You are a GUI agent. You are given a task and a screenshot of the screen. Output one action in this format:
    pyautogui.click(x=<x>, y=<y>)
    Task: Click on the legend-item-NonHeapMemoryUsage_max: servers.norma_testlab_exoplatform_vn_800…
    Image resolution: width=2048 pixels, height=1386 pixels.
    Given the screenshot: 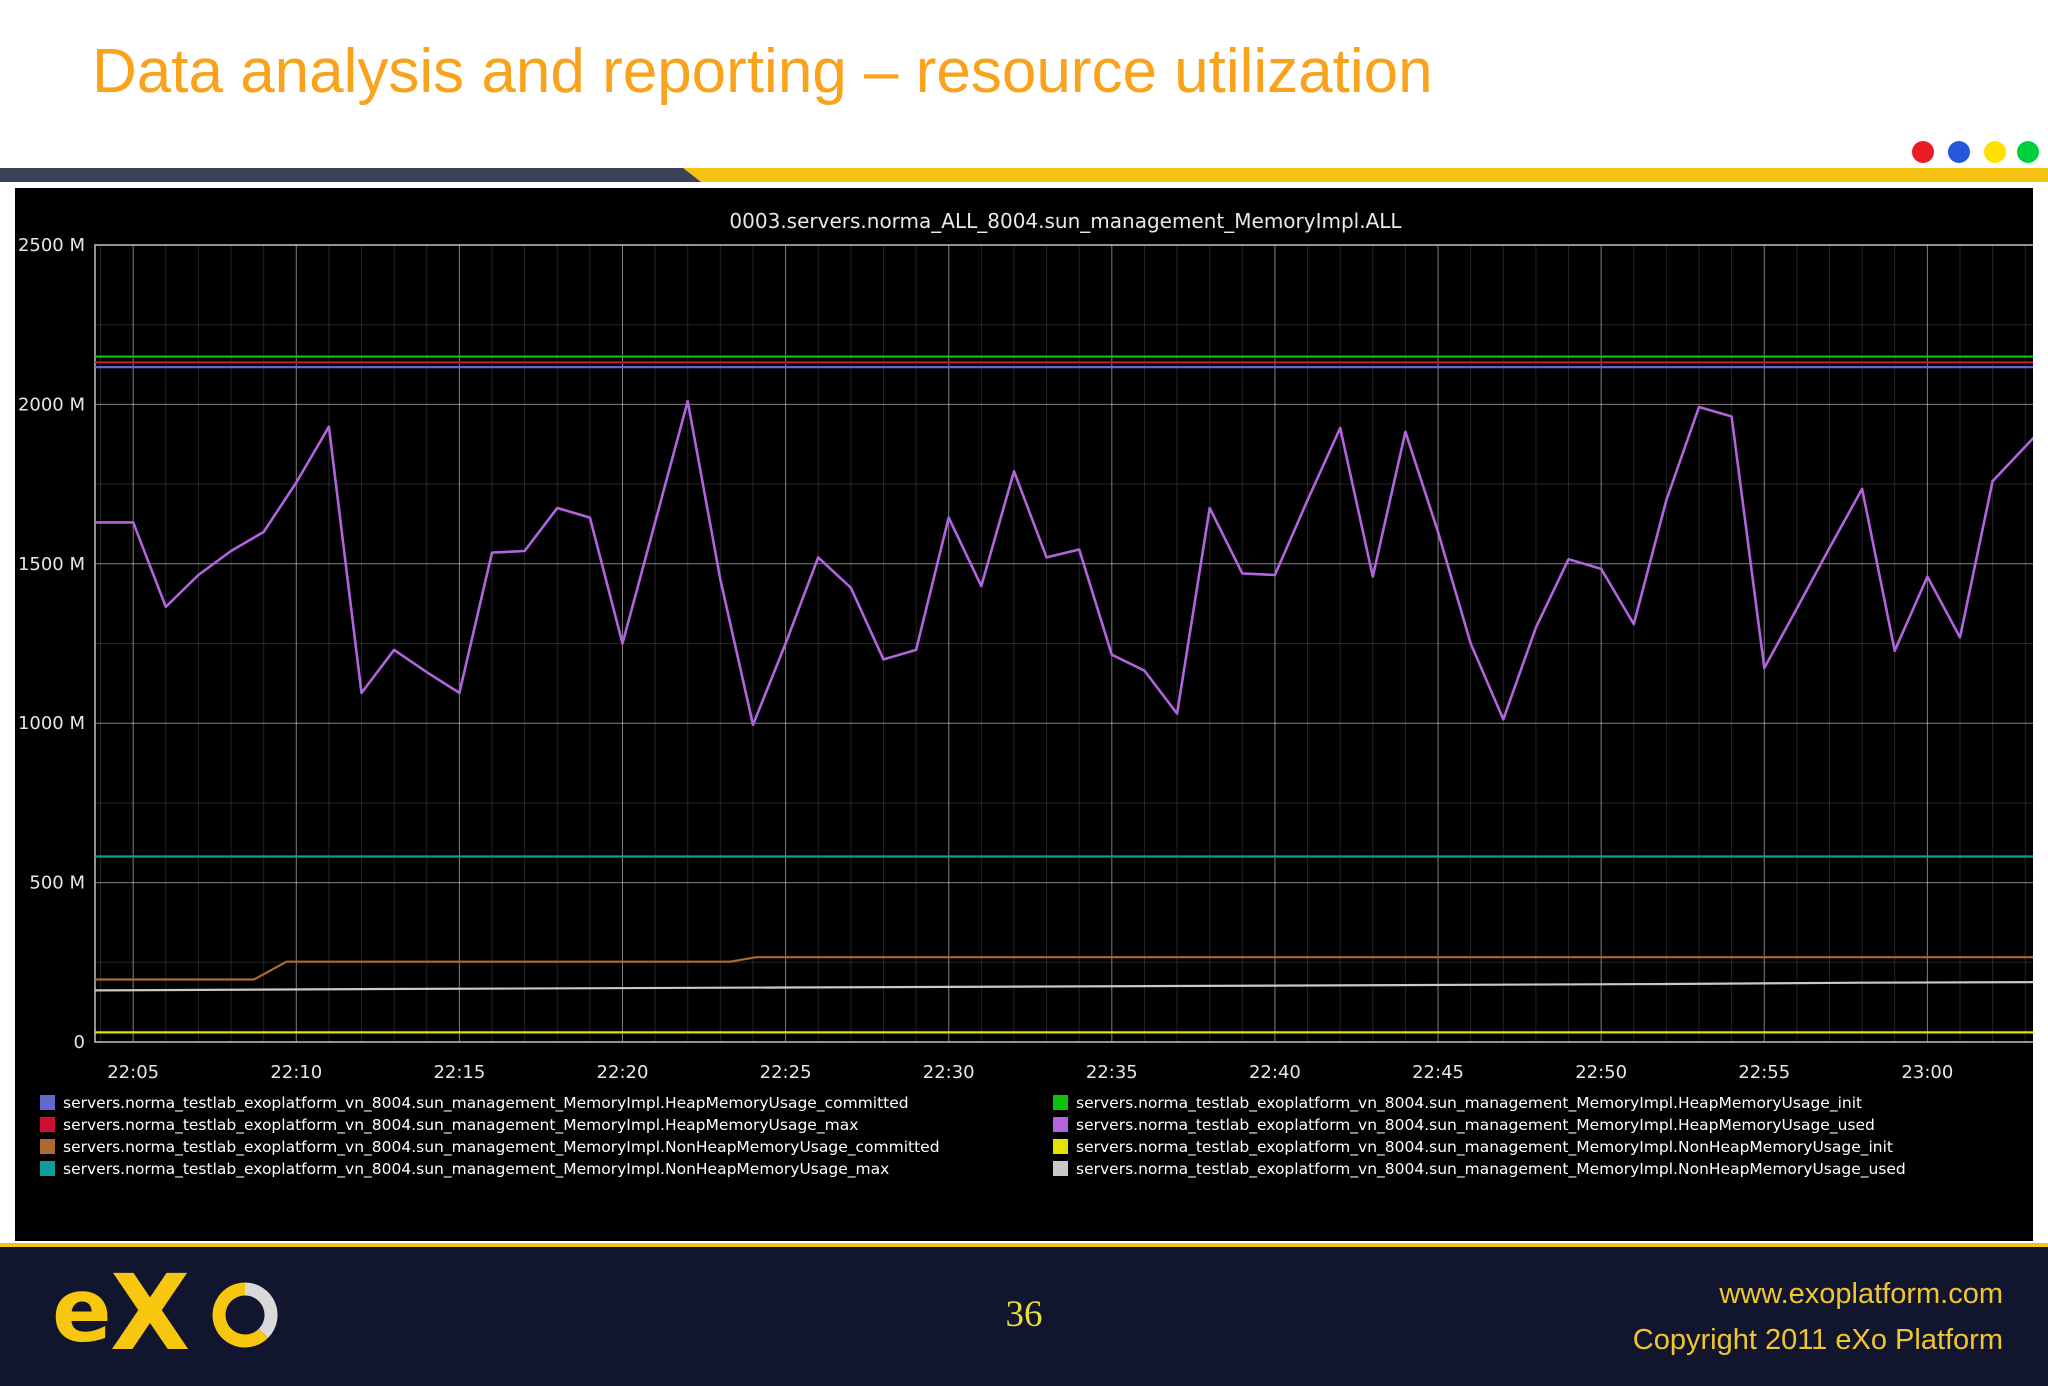 What is the action you would take?
    pyautogui.click(x=465, y=1168)
    